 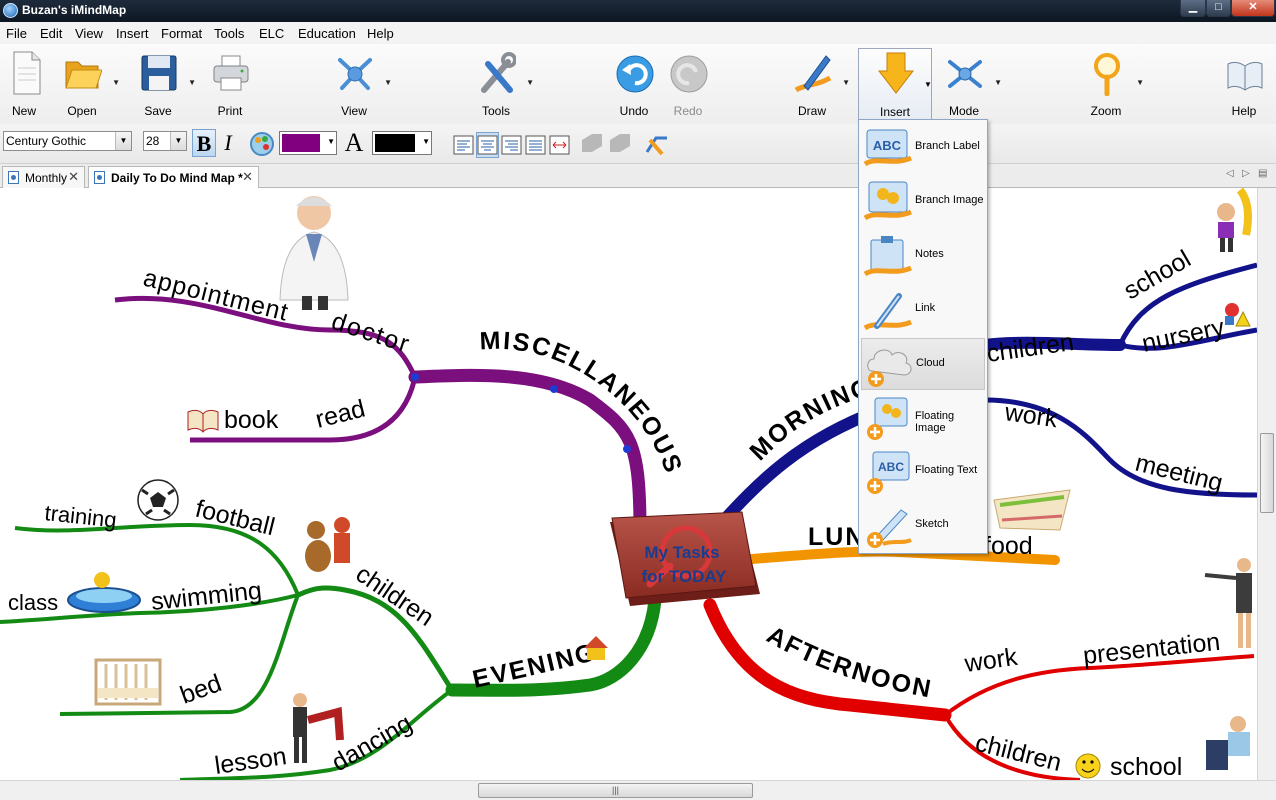 What do you see at coordinates (1244, 85) in the screenshot?
I see `help-button: Help` at bounding box center [1244, 85].